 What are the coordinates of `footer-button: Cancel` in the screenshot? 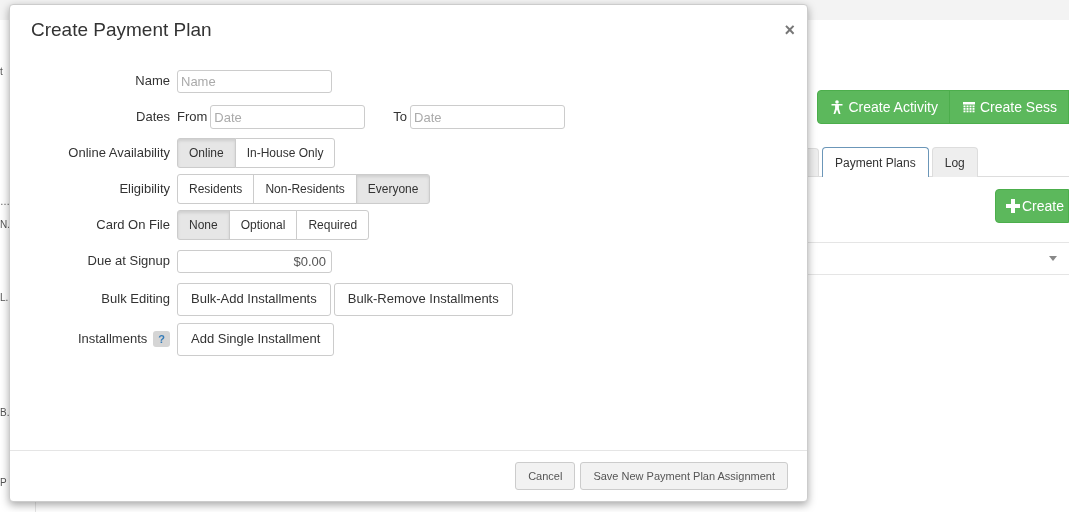 It's located at (545, 476).